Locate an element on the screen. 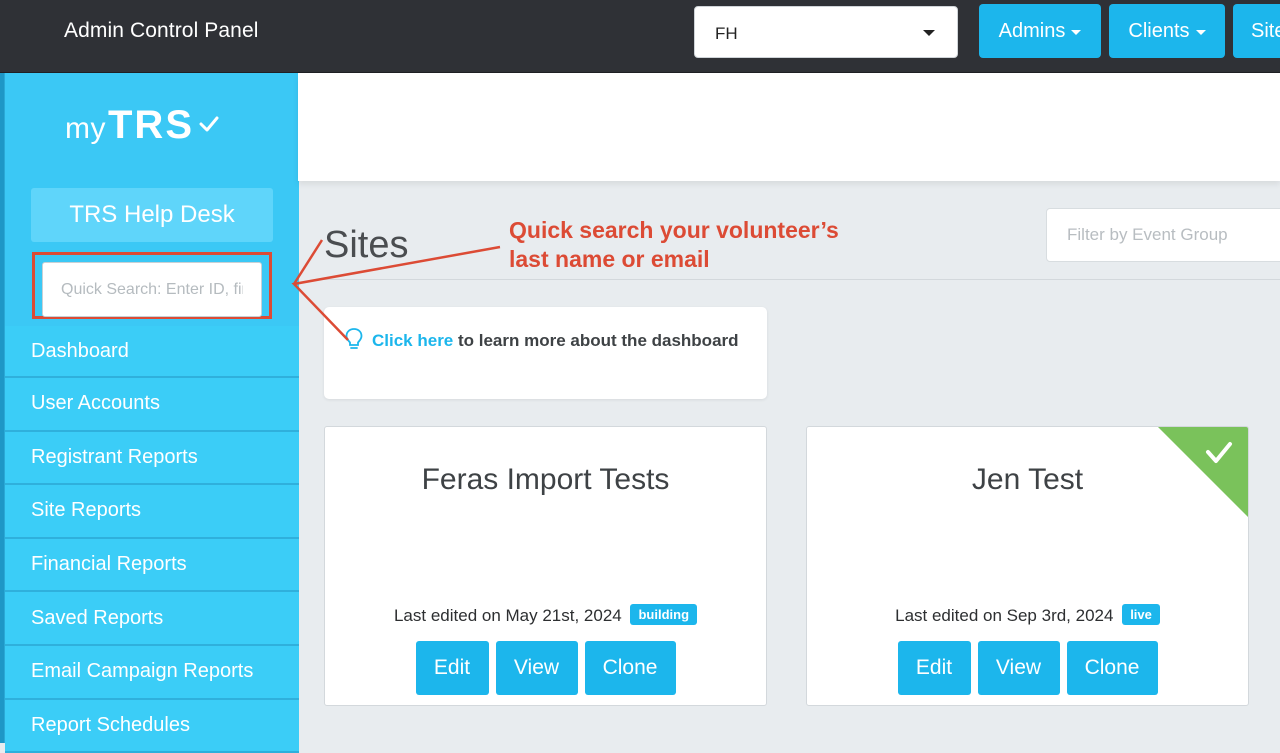 The height and width of the screenshot is (753, 1280). sidebar-item-site-reports: Site Reports is located at coordinates (152, 512).